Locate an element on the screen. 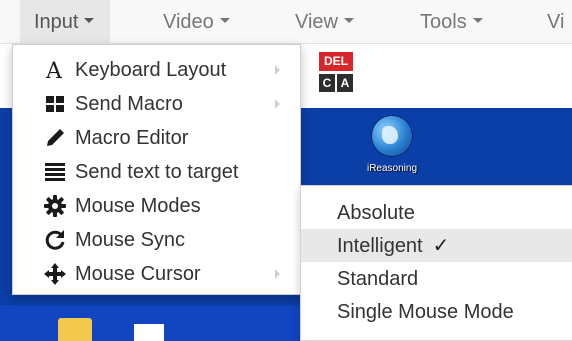 This screenshot has width=572, height=341. desktop-shortcut: iReasoning is located at coordinates (392, 151).